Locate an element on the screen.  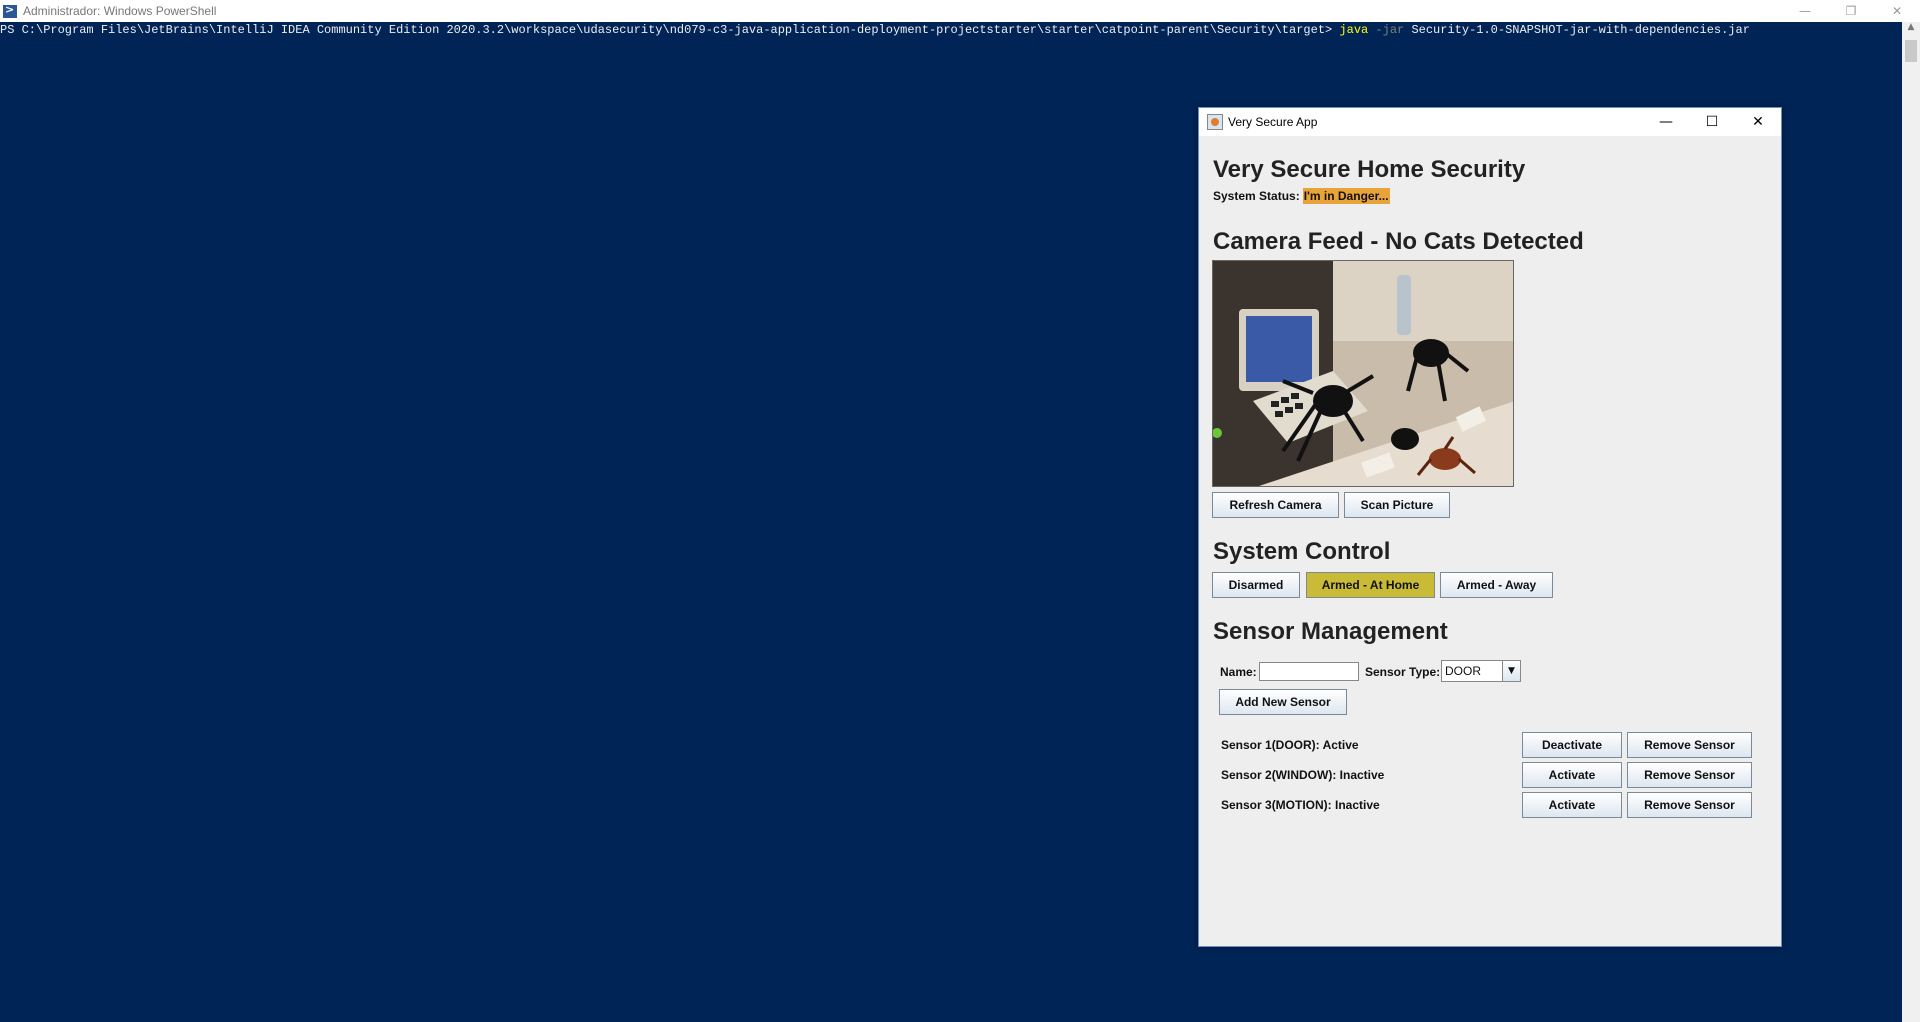
command-flag: -jar is located at coordinates (1390, 30).